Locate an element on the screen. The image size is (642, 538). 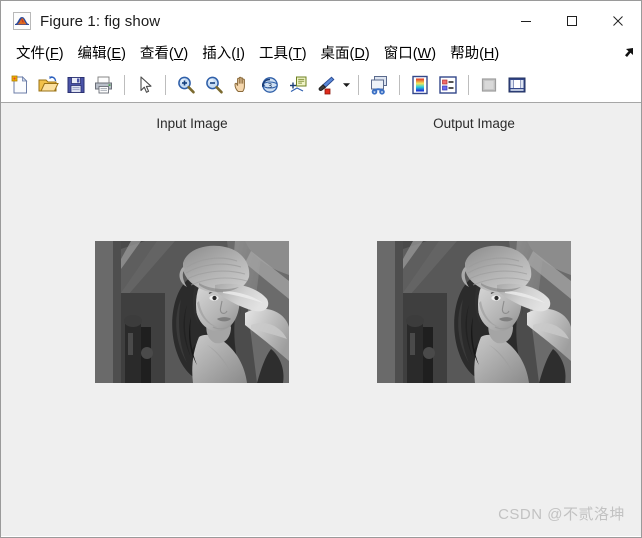
menu-accel-file: F is located at coordinates (54, 54).